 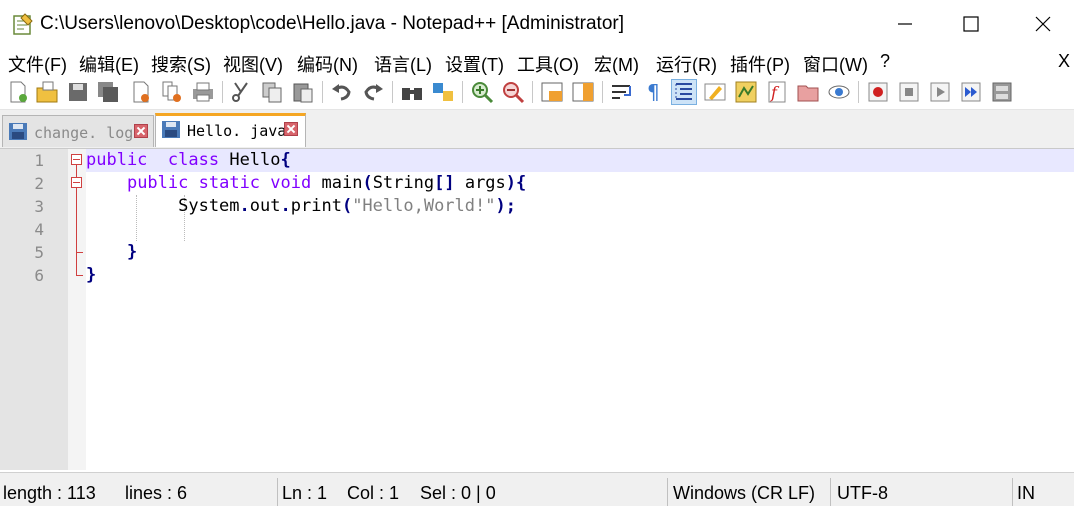 What do you see at coordinates (458, 493) in the screenshot?
I see `status-selection: Sel : 0 | 0` at bounding box center [458, 493].